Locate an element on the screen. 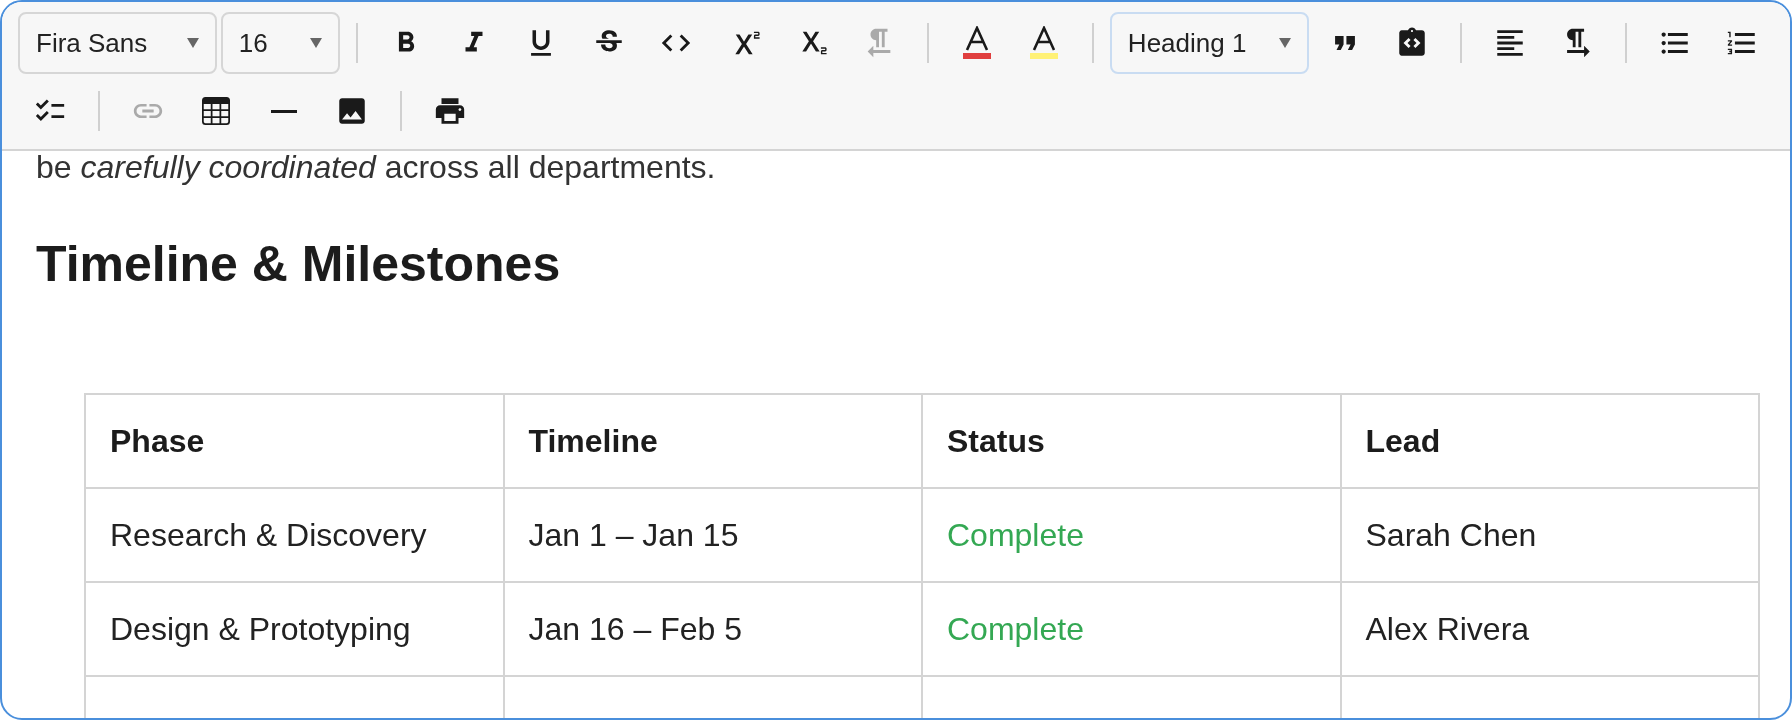 This screenshot has height=720, width=1792. table-cell: Jan 16 – Feb 5 is located at coordinates (712, 629).